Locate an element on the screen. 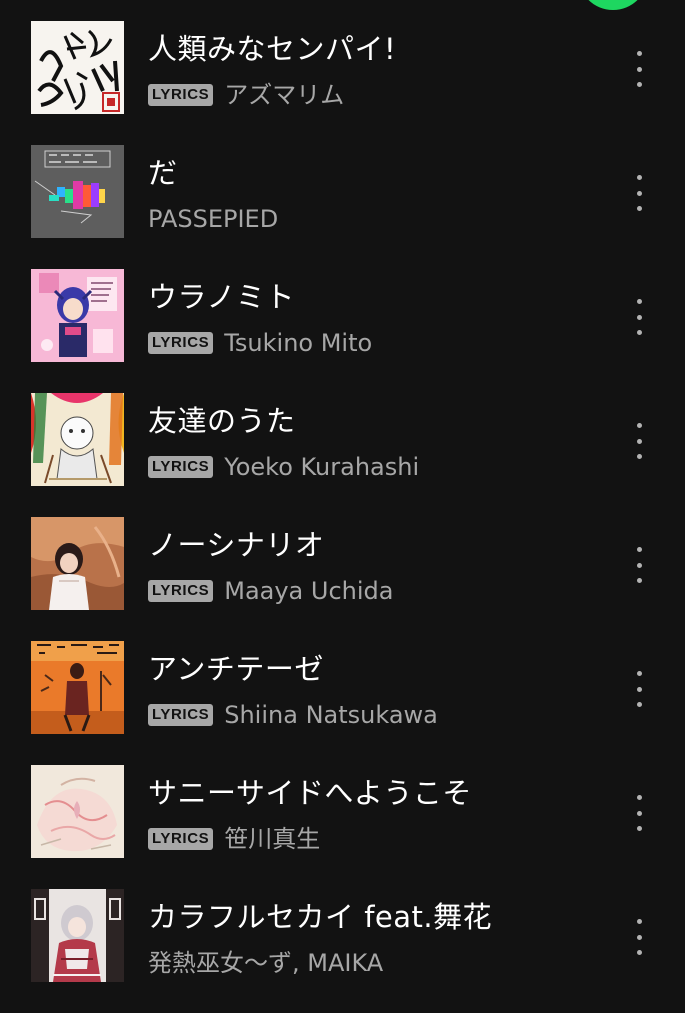  track-artist: 発熱巫女〜ず, MAIKA is located at coordinates (266, 963).